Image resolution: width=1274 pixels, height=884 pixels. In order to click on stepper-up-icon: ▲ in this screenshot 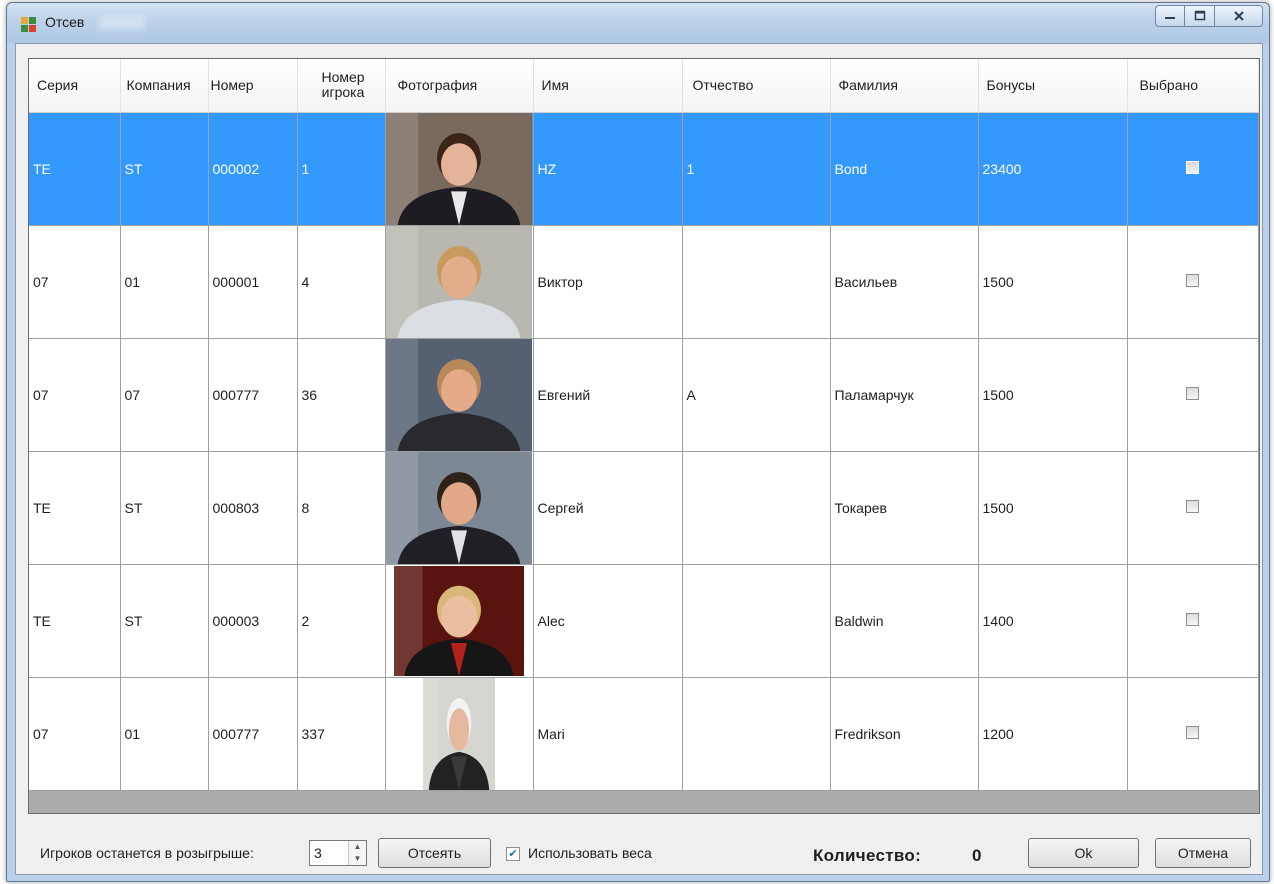, I will do `click(357, 847)`.